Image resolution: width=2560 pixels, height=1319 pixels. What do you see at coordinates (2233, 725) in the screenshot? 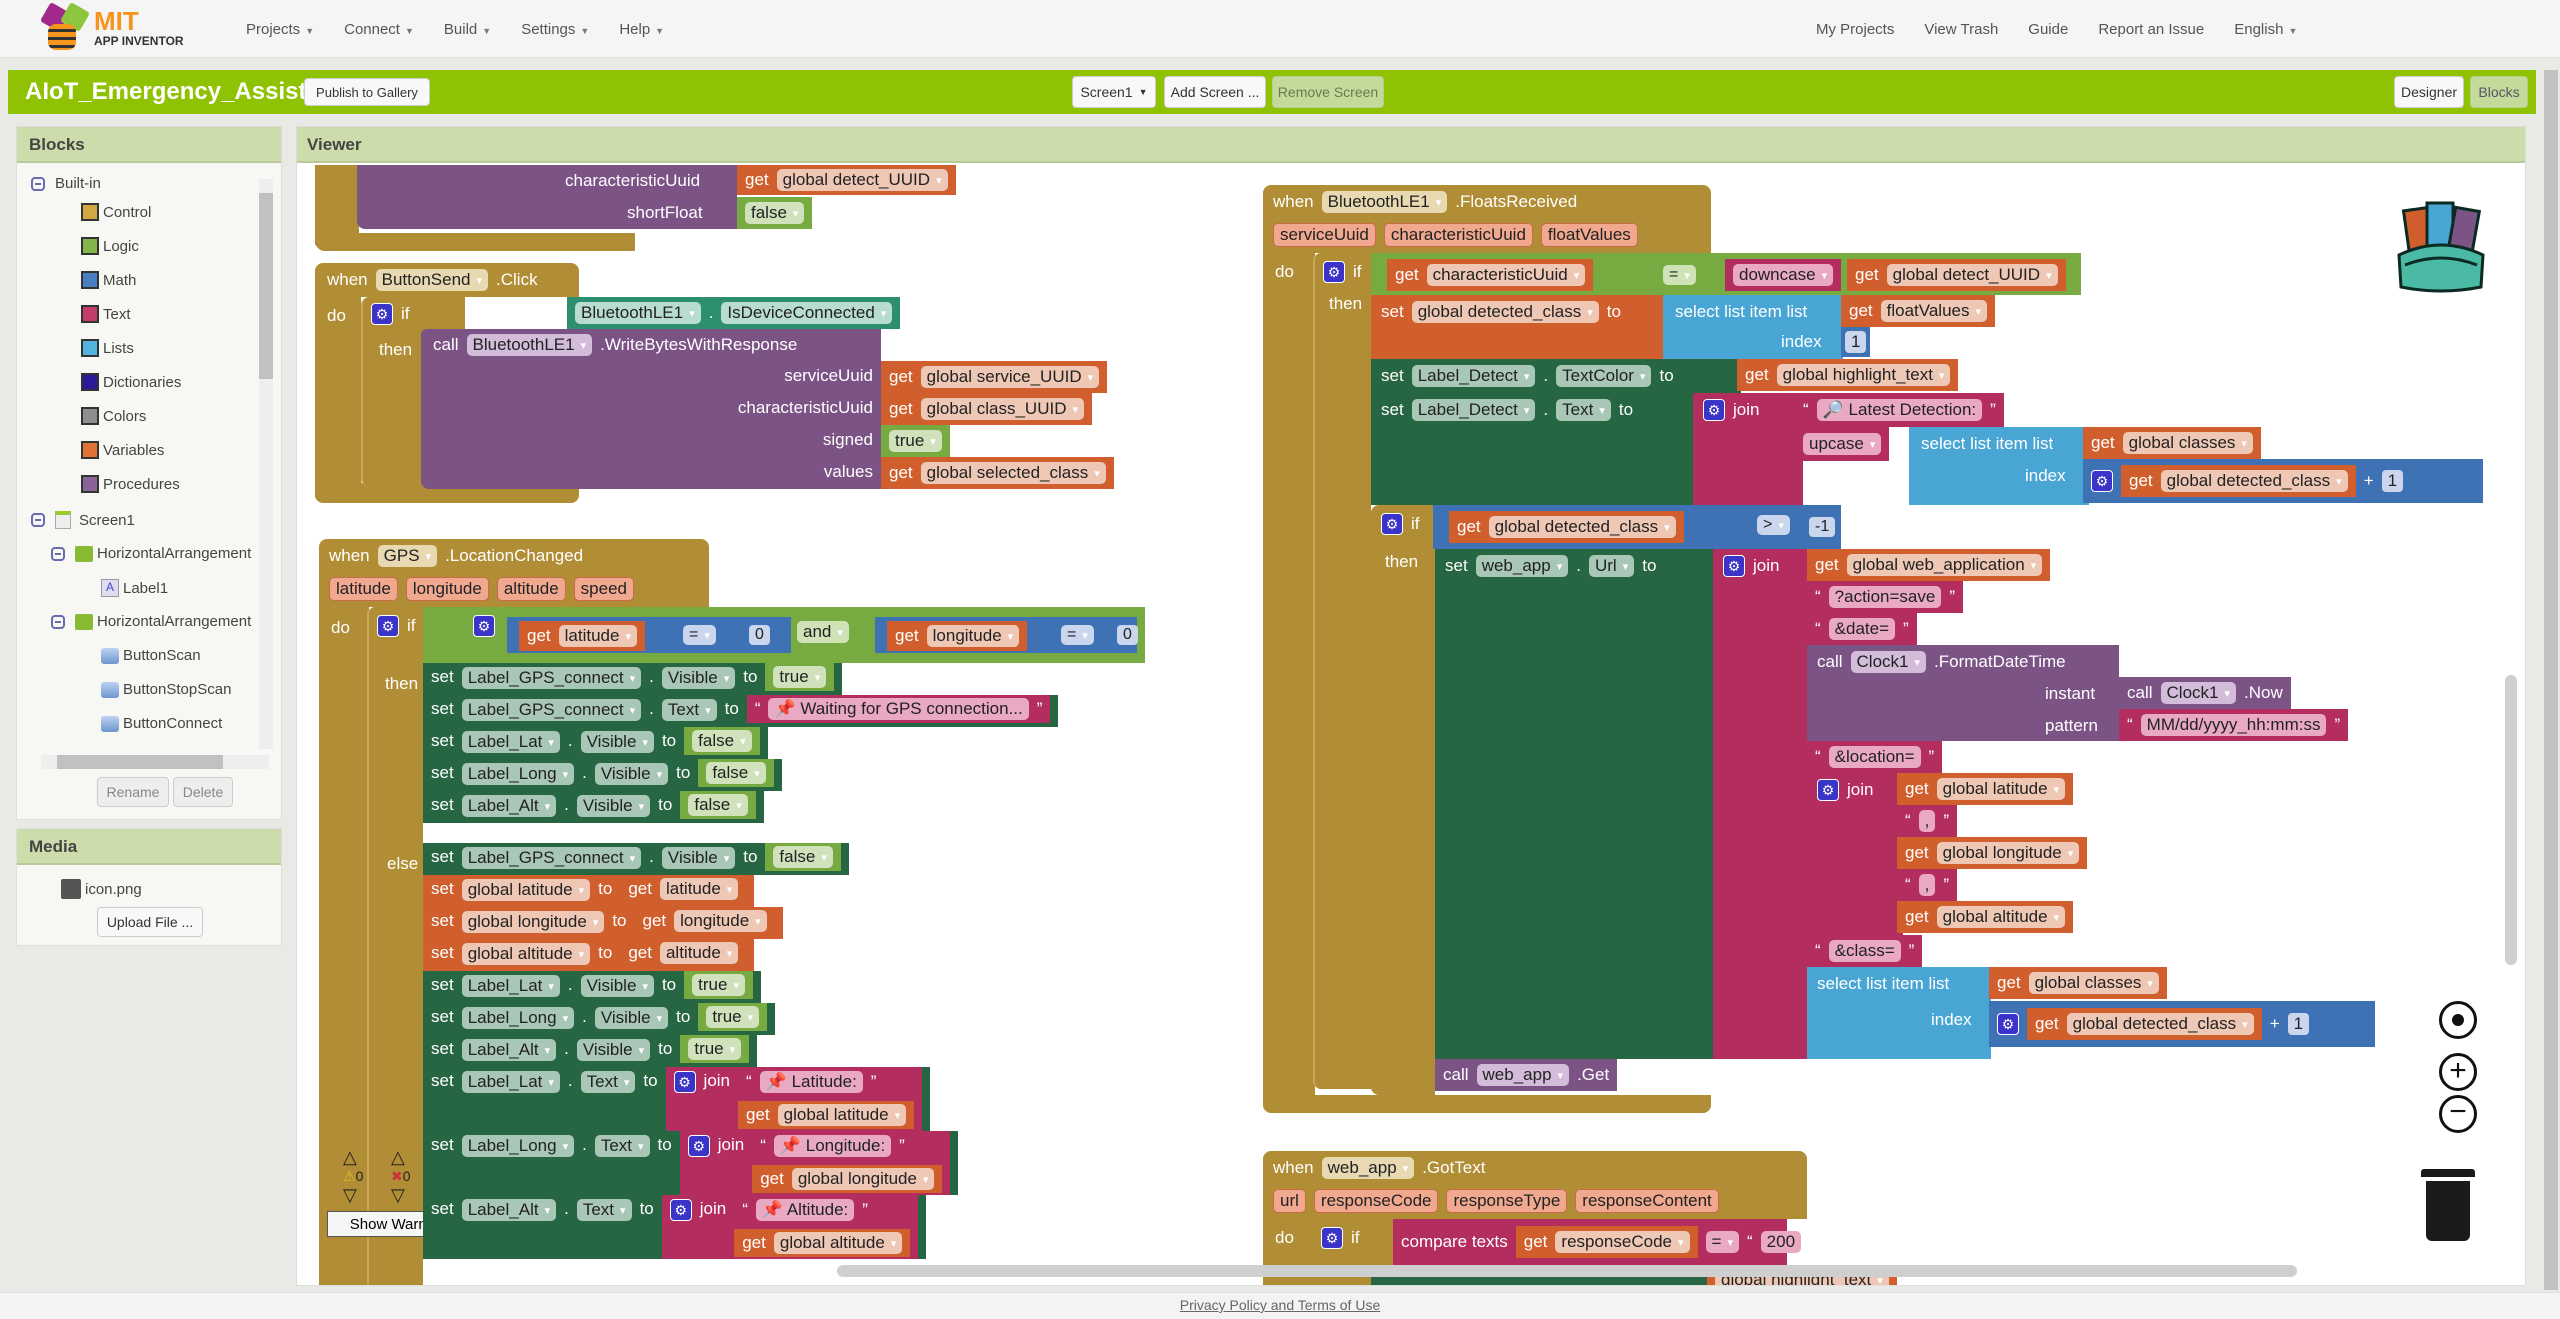
I see `text-field: MM/dd/yyyy_hh:mm:ss` at bounding box center [2233, 725].